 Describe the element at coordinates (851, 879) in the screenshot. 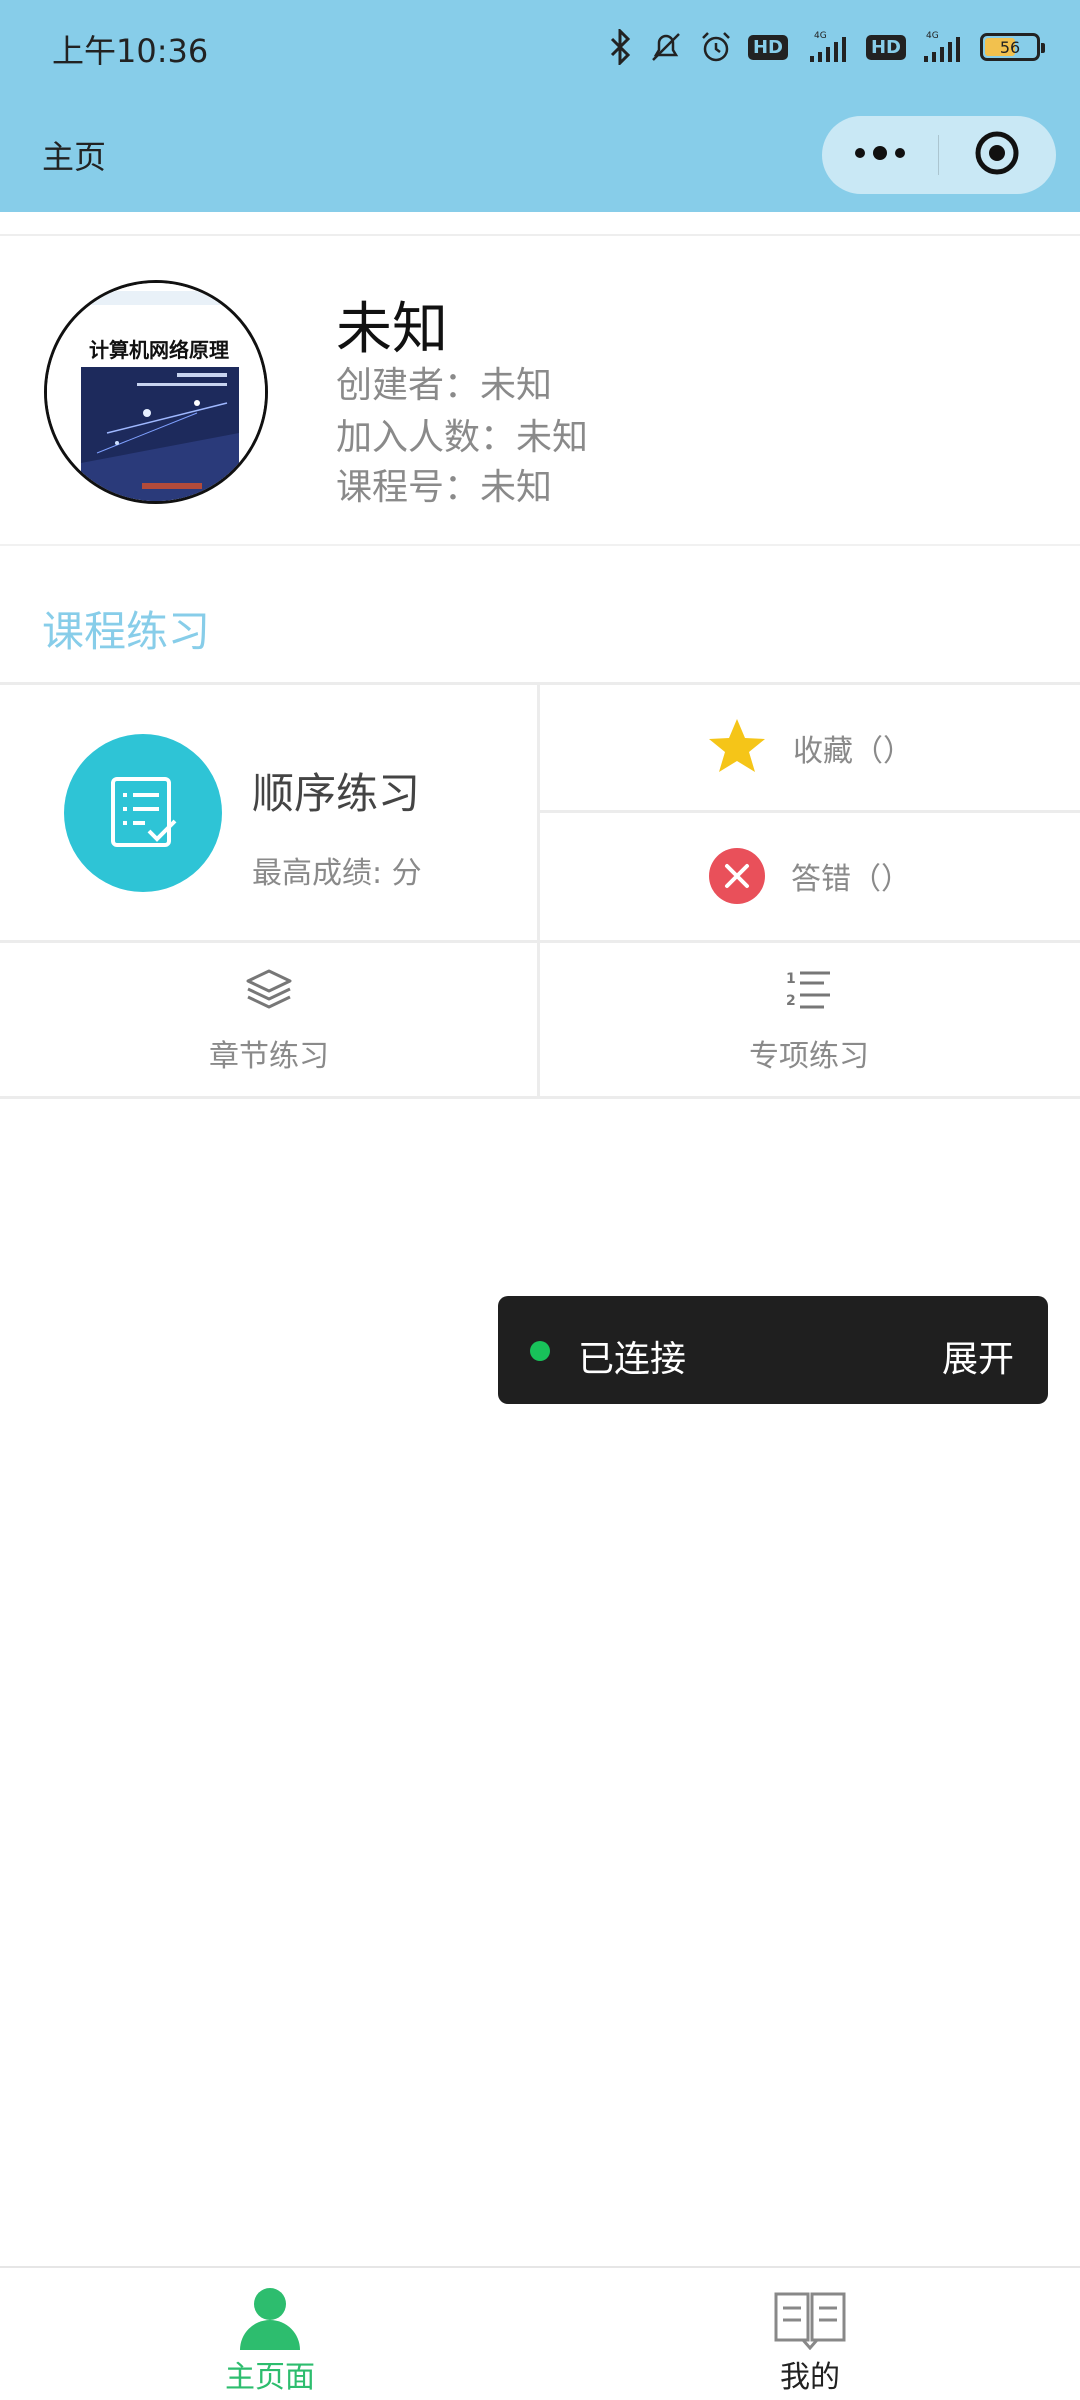

I see `wrong-answers-label: 答错（）` at that location.